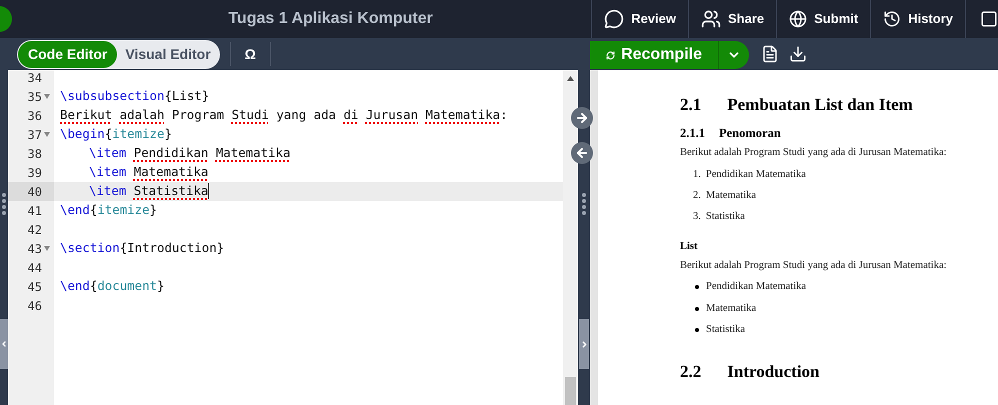  Describe the element at coordinates (142, 248) in the screenshot. I see `code-line: \section{Introduction}` at that location.